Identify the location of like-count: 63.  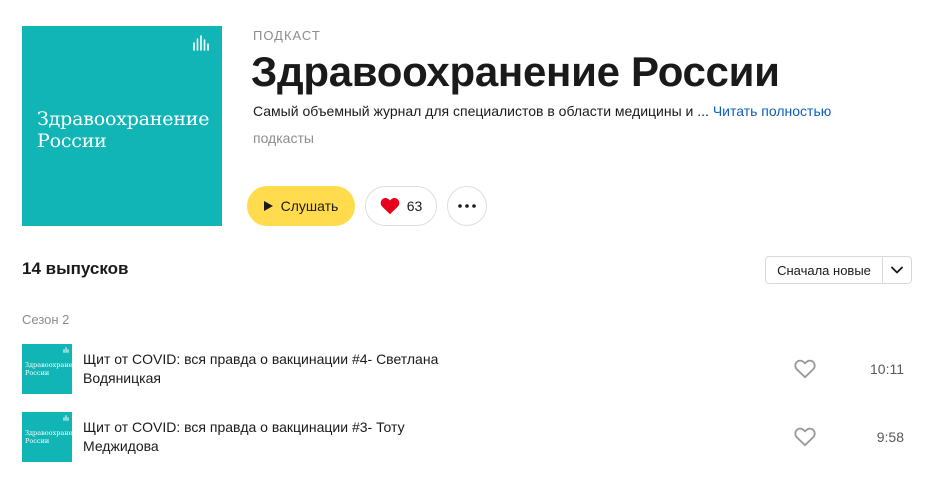
(414, 206).